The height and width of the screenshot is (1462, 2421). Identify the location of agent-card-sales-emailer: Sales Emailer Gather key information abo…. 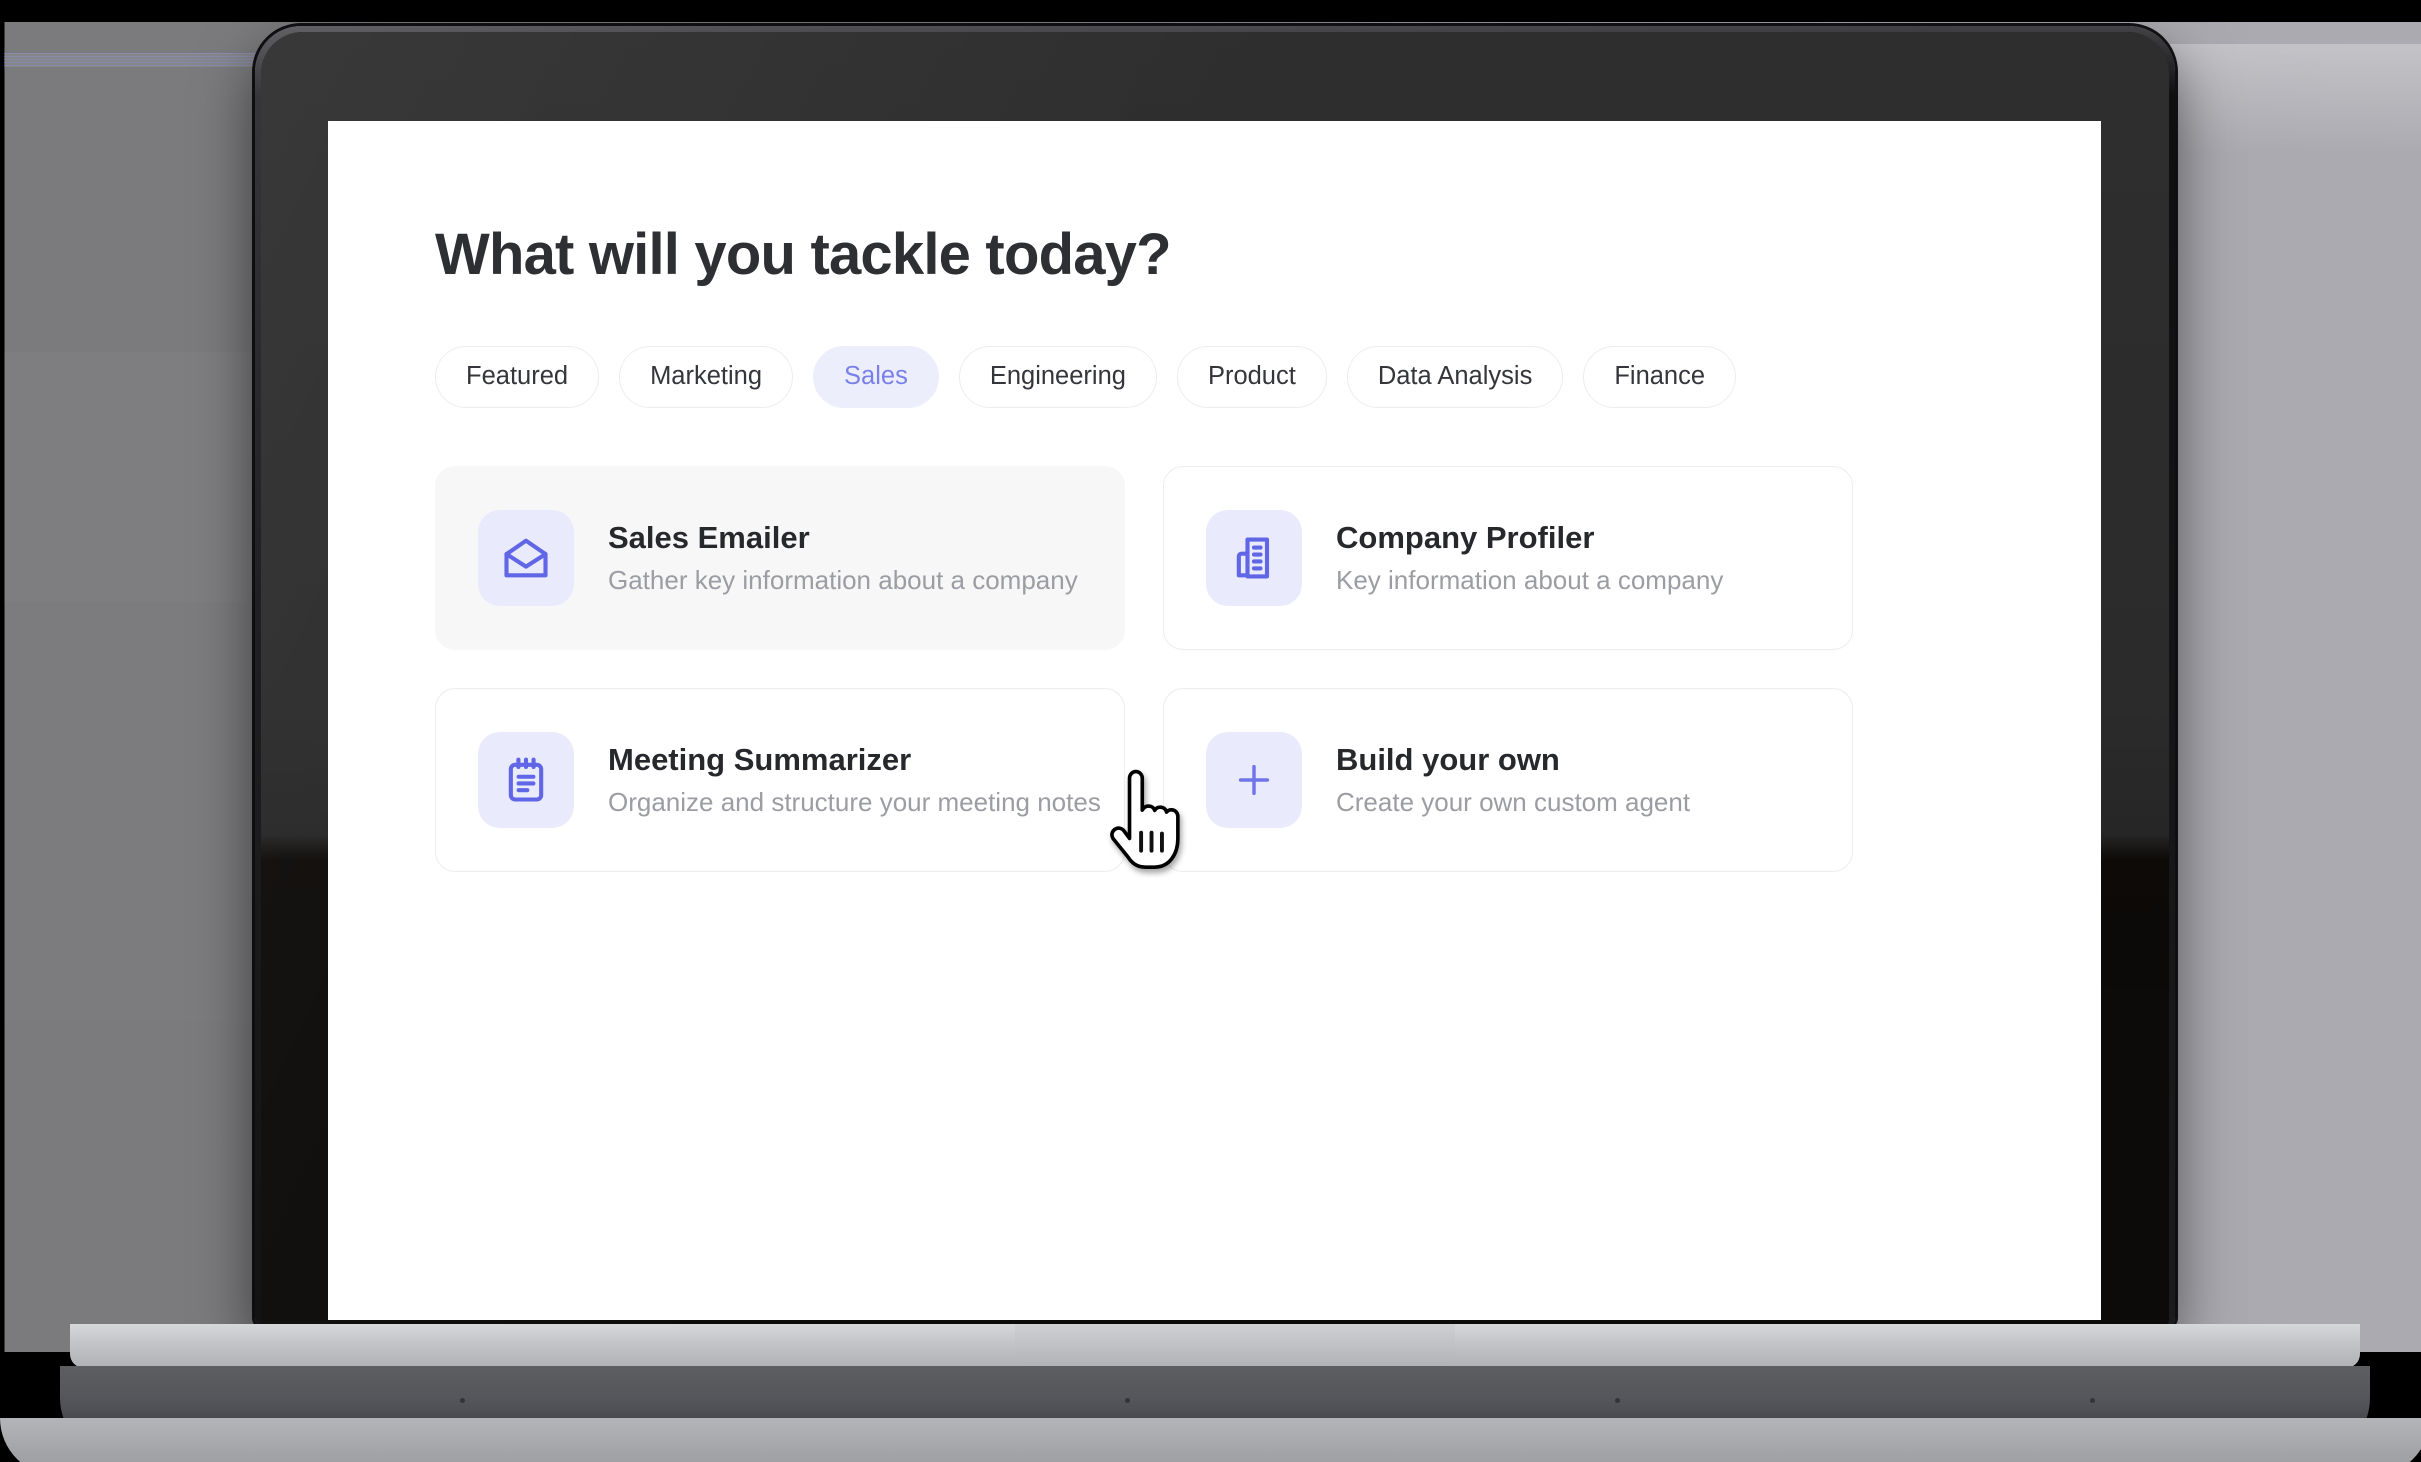
(780, 558).